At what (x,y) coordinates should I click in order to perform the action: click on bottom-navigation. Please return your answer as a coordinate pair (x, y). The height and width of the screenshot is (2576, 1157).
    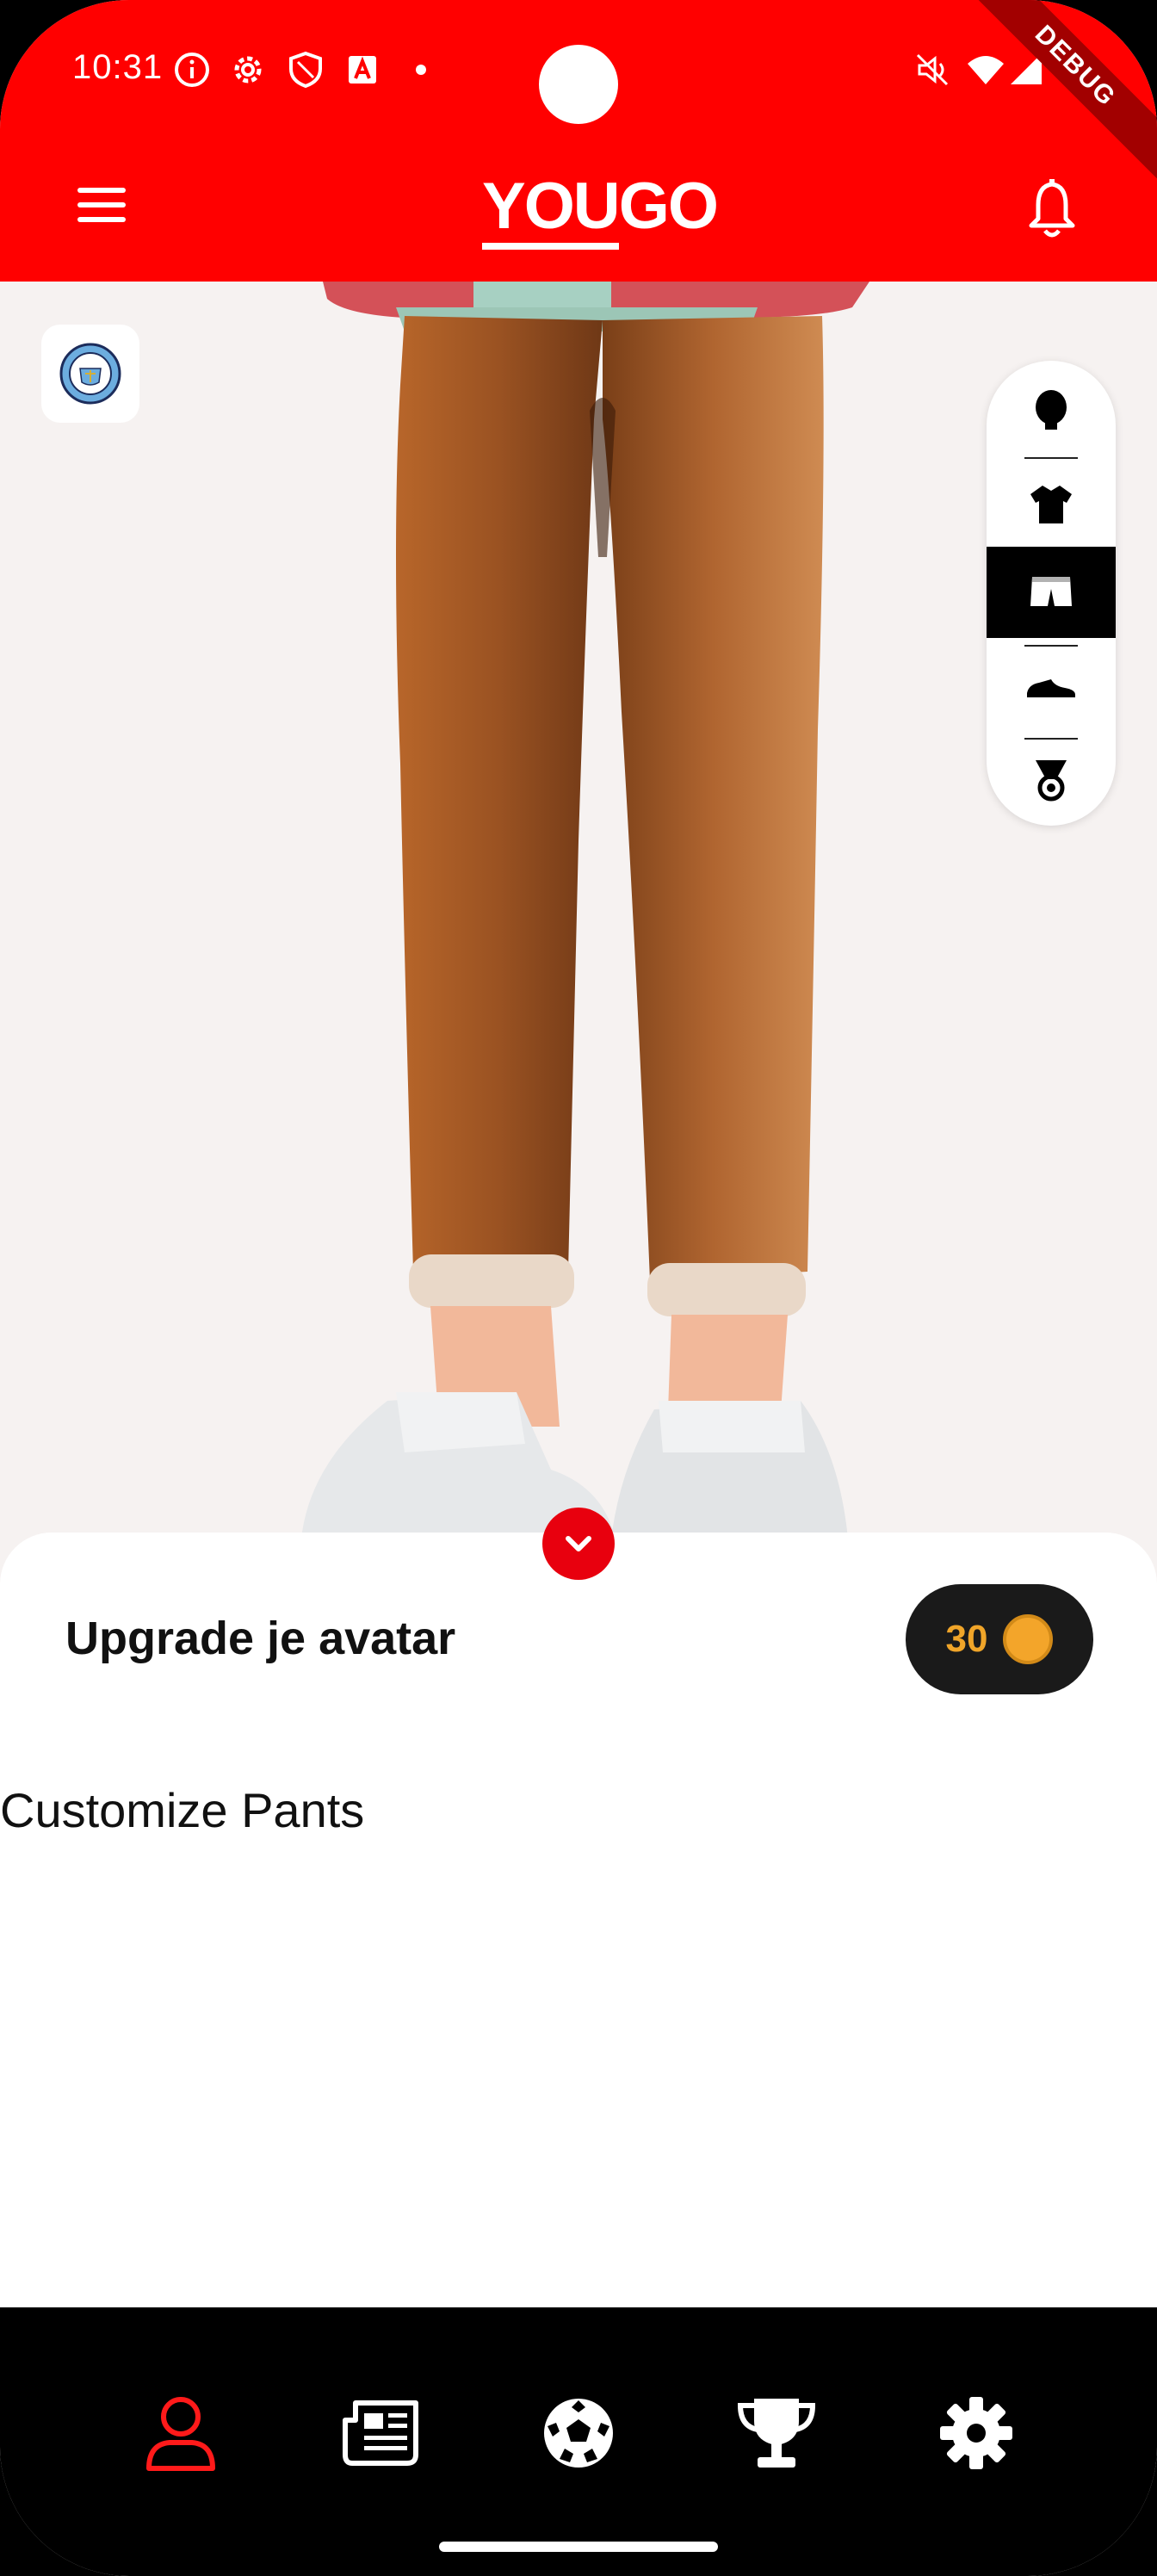
    Looking at the image, I should click on (579, 2441).